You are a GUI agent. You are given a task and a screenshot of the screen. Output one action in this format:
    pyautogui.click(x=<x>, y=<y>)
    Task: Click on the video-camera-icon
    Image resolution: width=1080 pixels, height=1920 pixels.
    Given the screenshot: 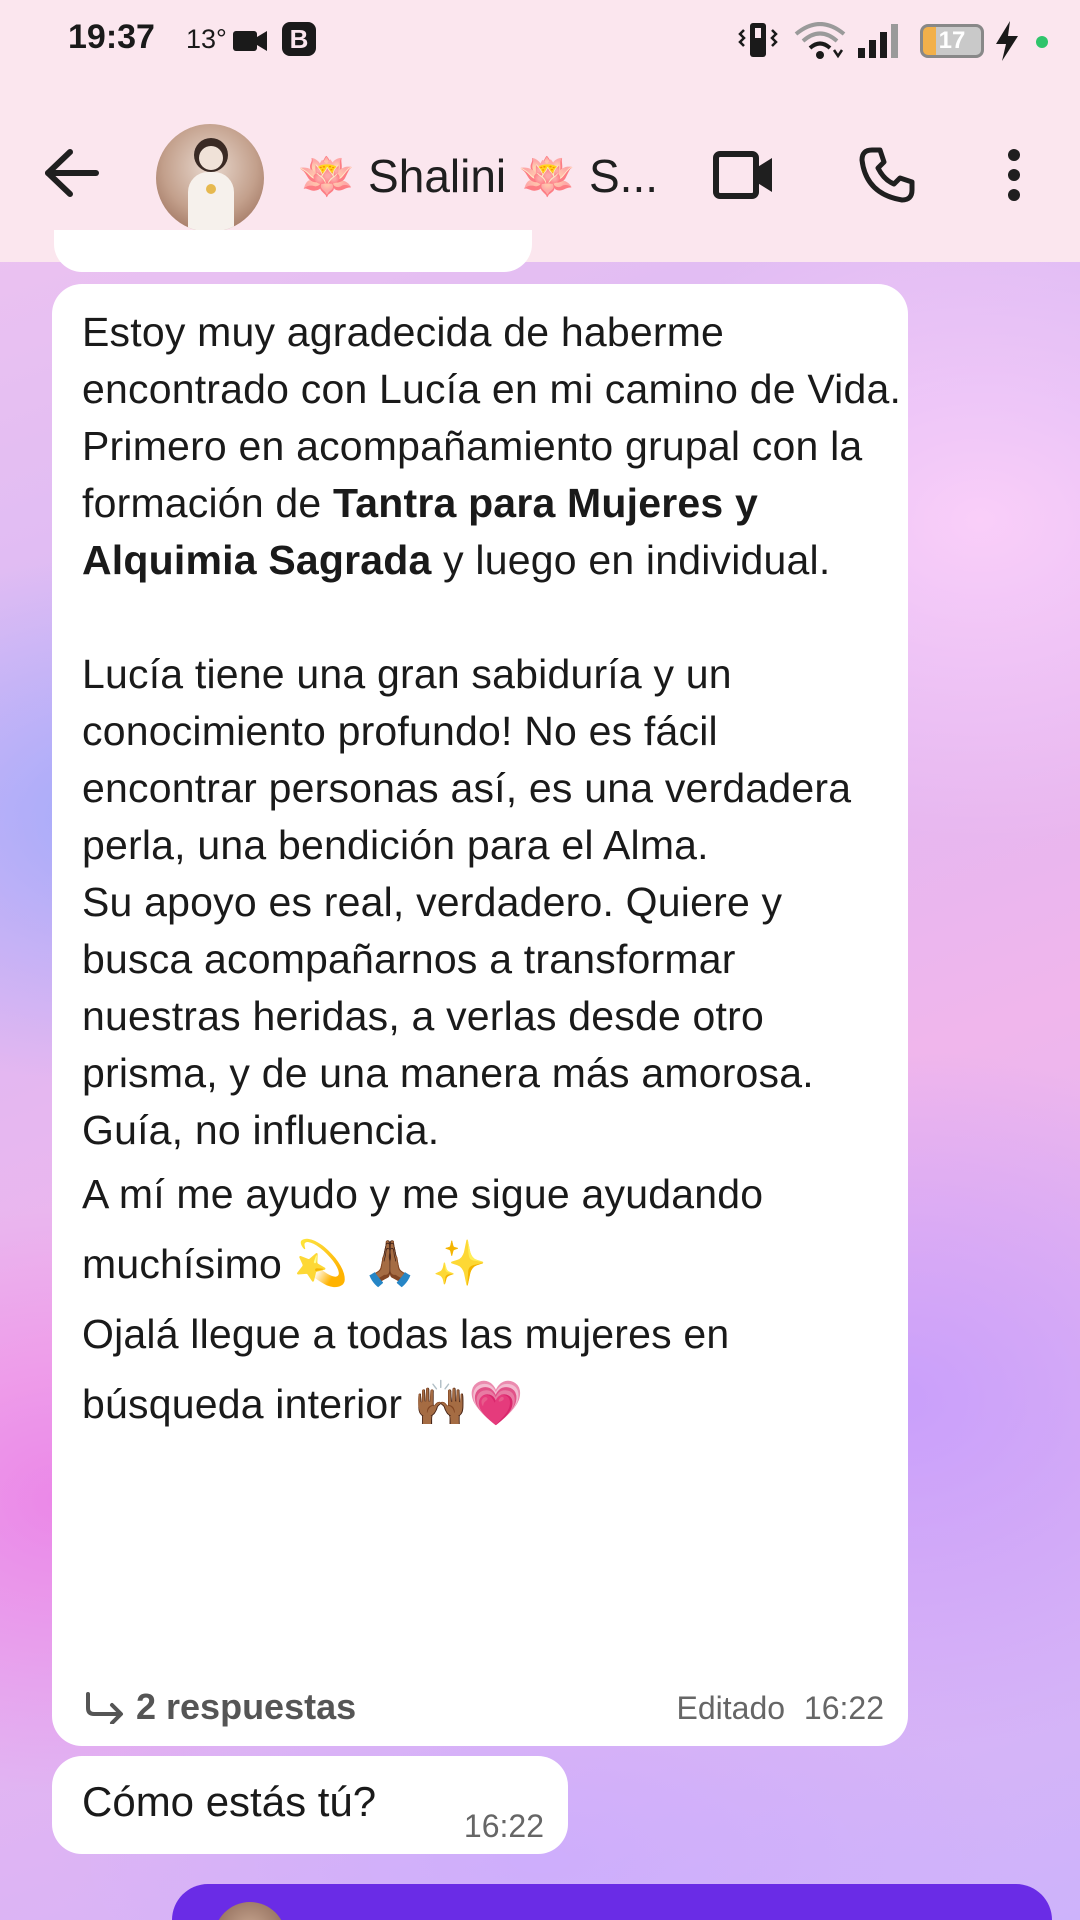 What is the action you would take?
    pyautogui.click(x=250, y=41)
    